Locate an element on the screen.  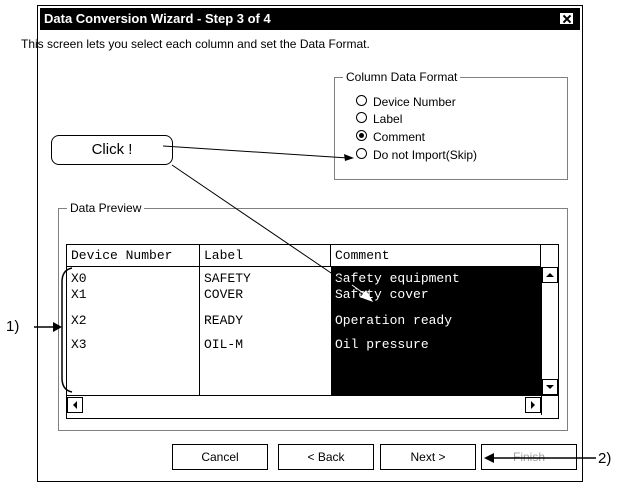
marker-1-arrowhead is located at coordinates (57, 327).